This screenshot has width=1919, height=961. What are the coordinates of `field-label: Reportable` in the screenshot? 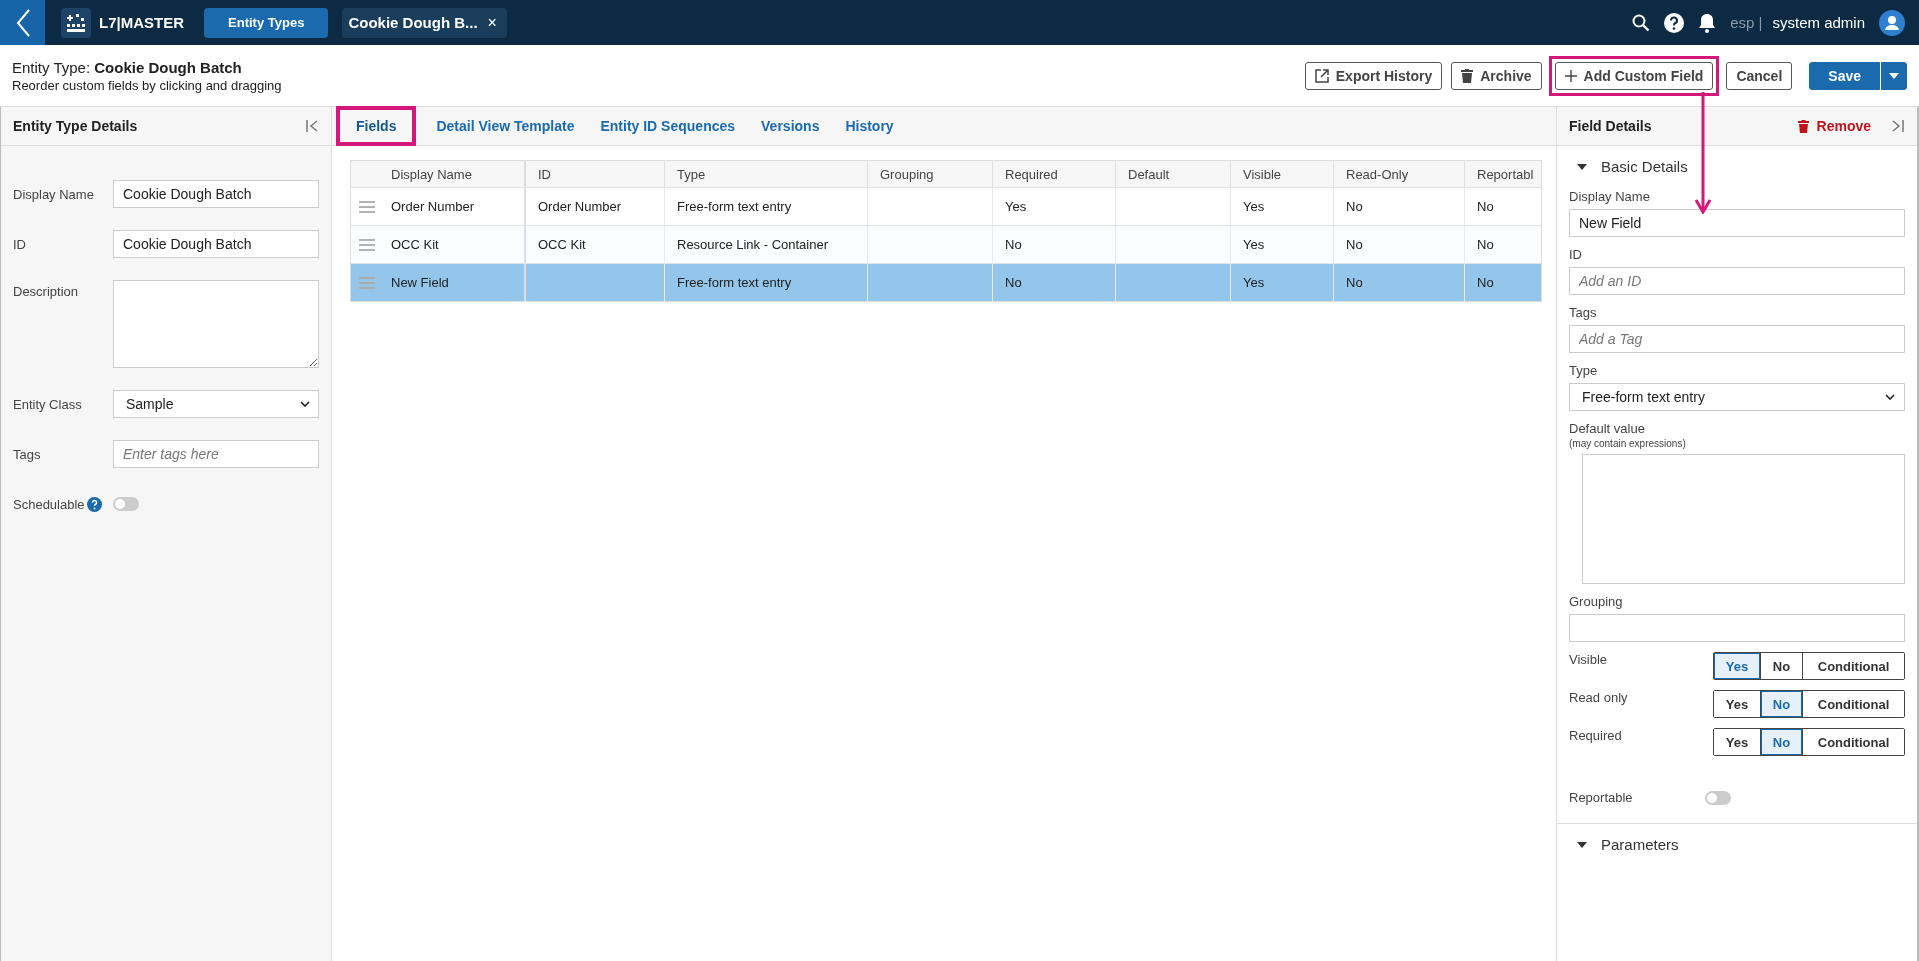 It's located at (1601, 797).